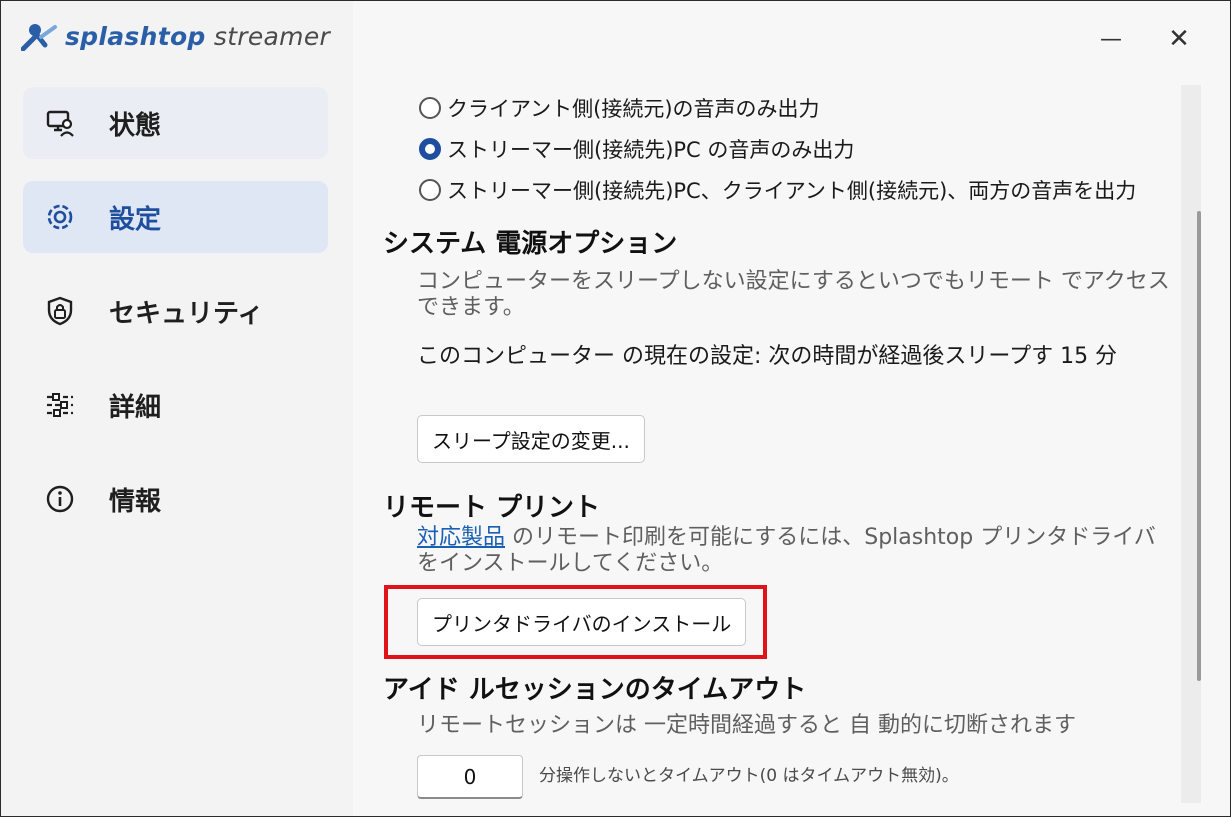 Image resolution: width=1231 pixels, height=817 pixels. What do you see at coordinates (135, 125) in the screenshot?
I see `sidebar-item-label: 状態` at bounding box center [135, 125].